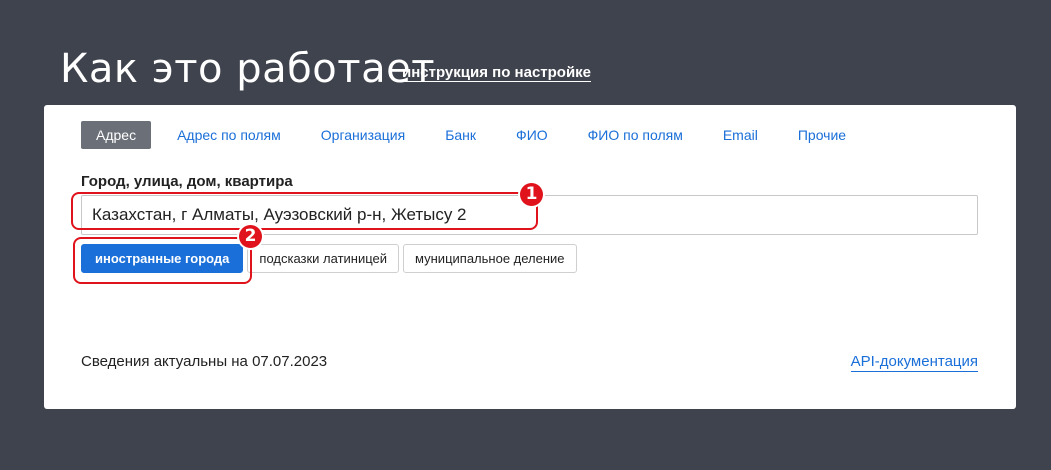 Image resolution: width=1051 pixels, height=470 pixels. Describe the element at coordinates (532, 135) in the screenshot. I see `tab-fio: ФИО` at that location.